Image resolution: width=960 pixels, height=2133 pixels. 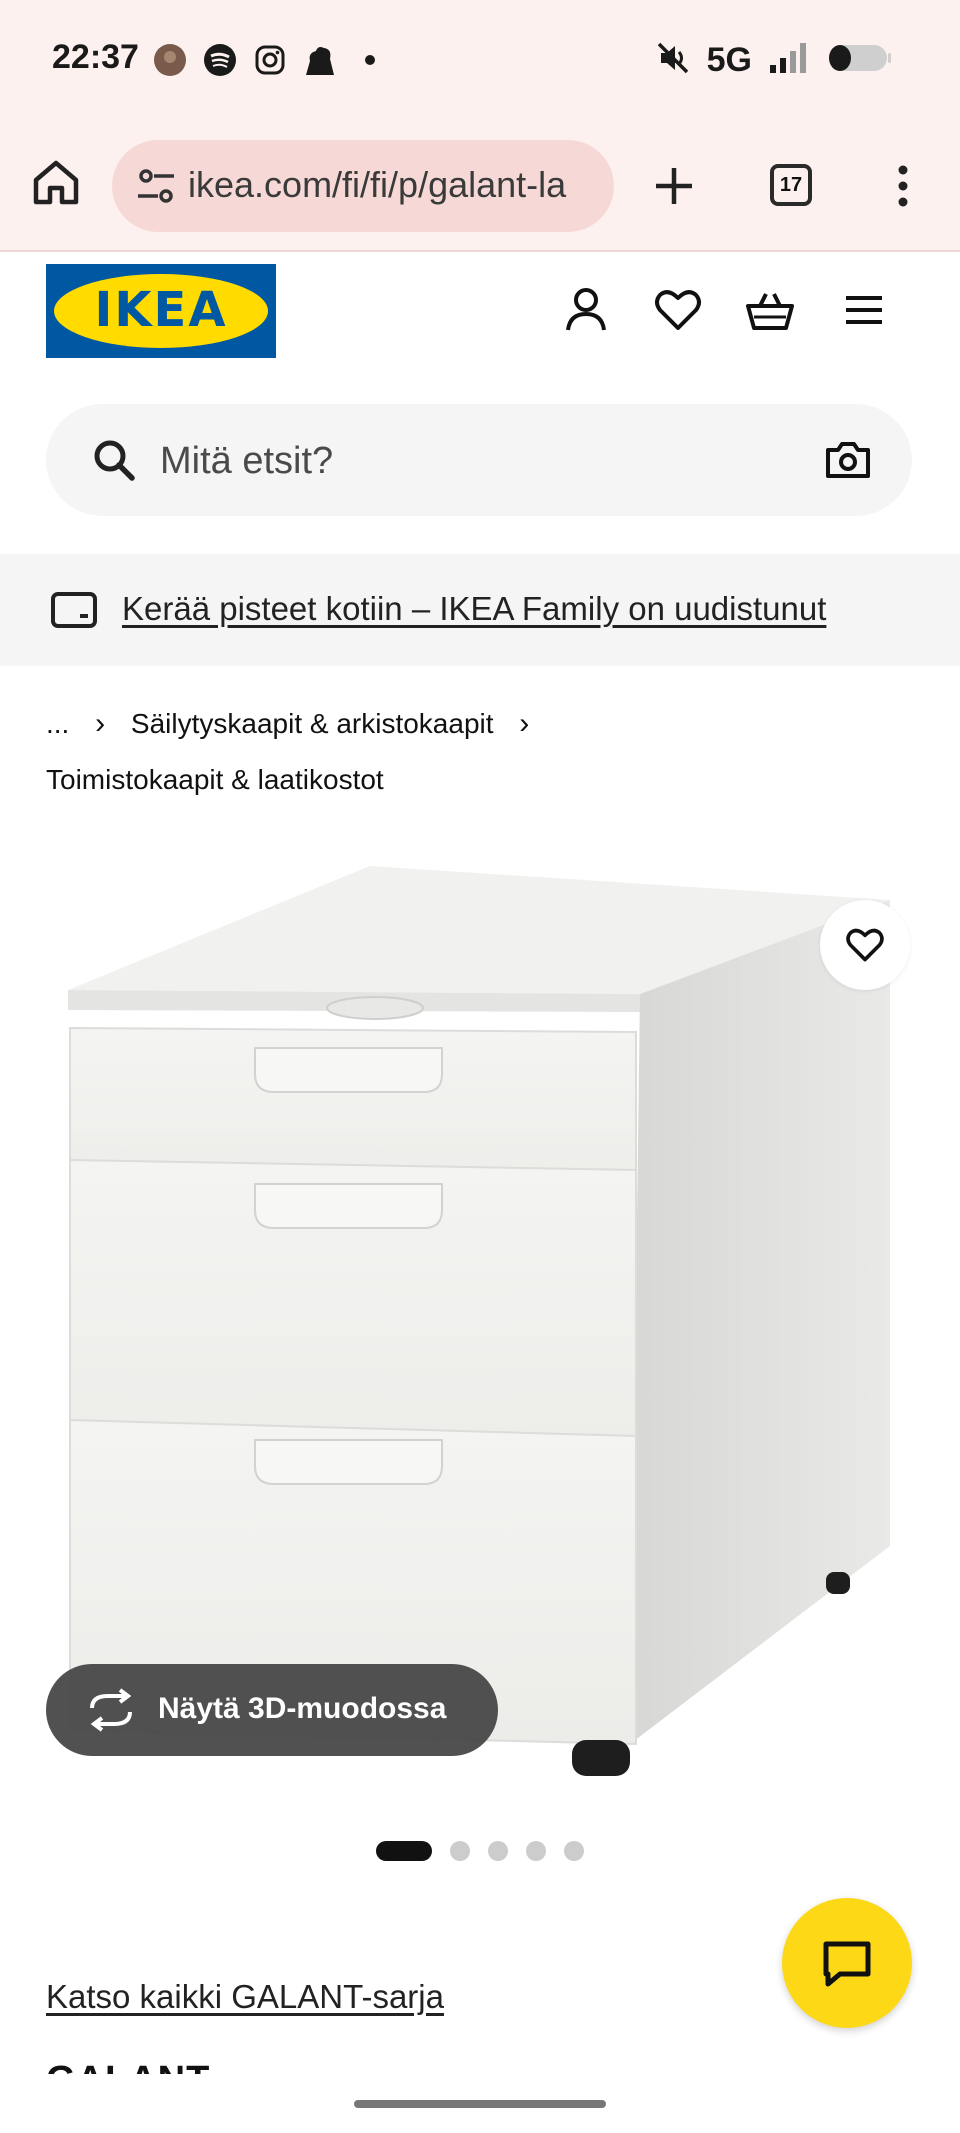 What do you see at coordinates (370, 60) in the screenshot?
I see `dot-icon` at bounding box center [370, 60].